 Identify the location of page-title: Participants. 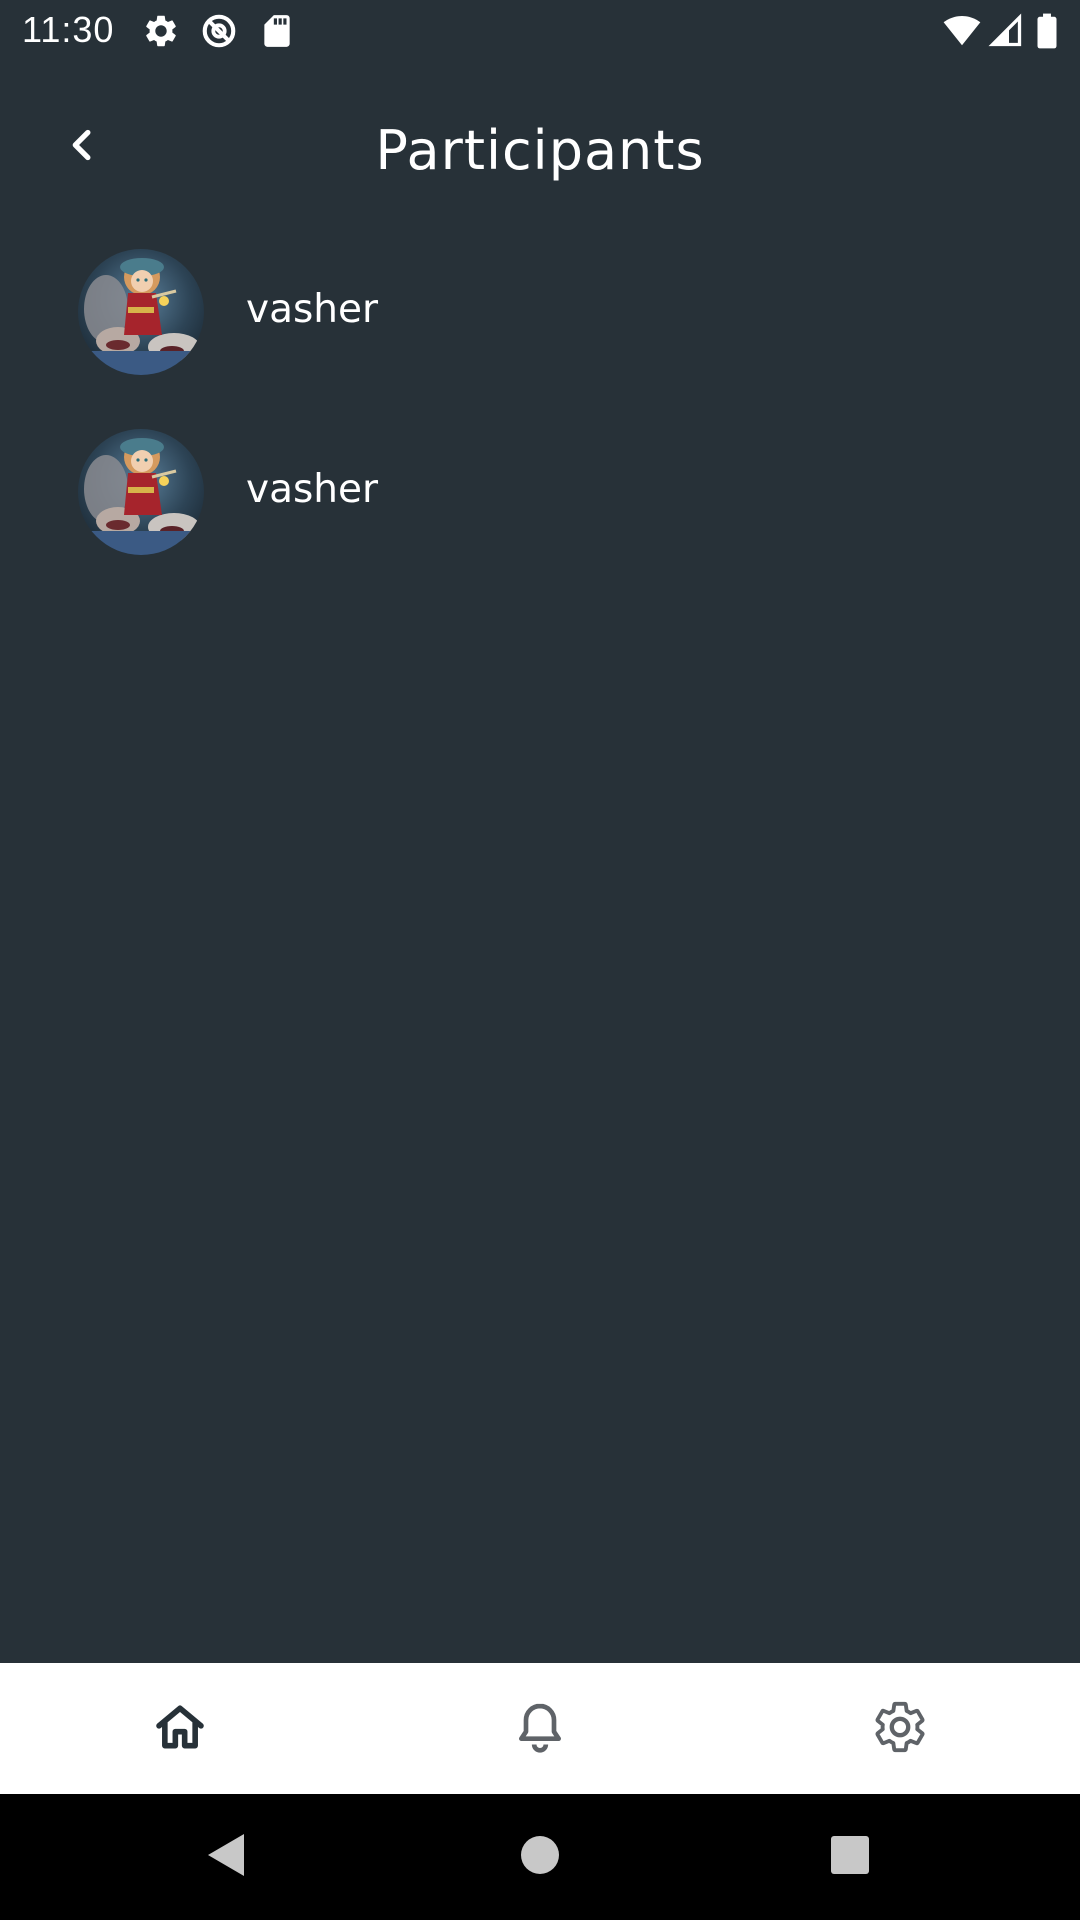
(540, 150).